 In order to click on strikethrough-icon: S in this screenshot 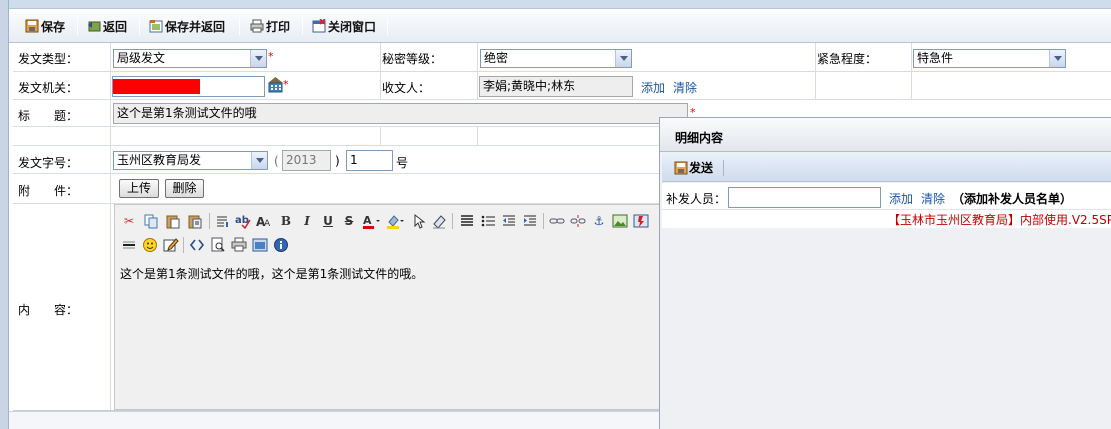, I will do `click(349, 221)`.